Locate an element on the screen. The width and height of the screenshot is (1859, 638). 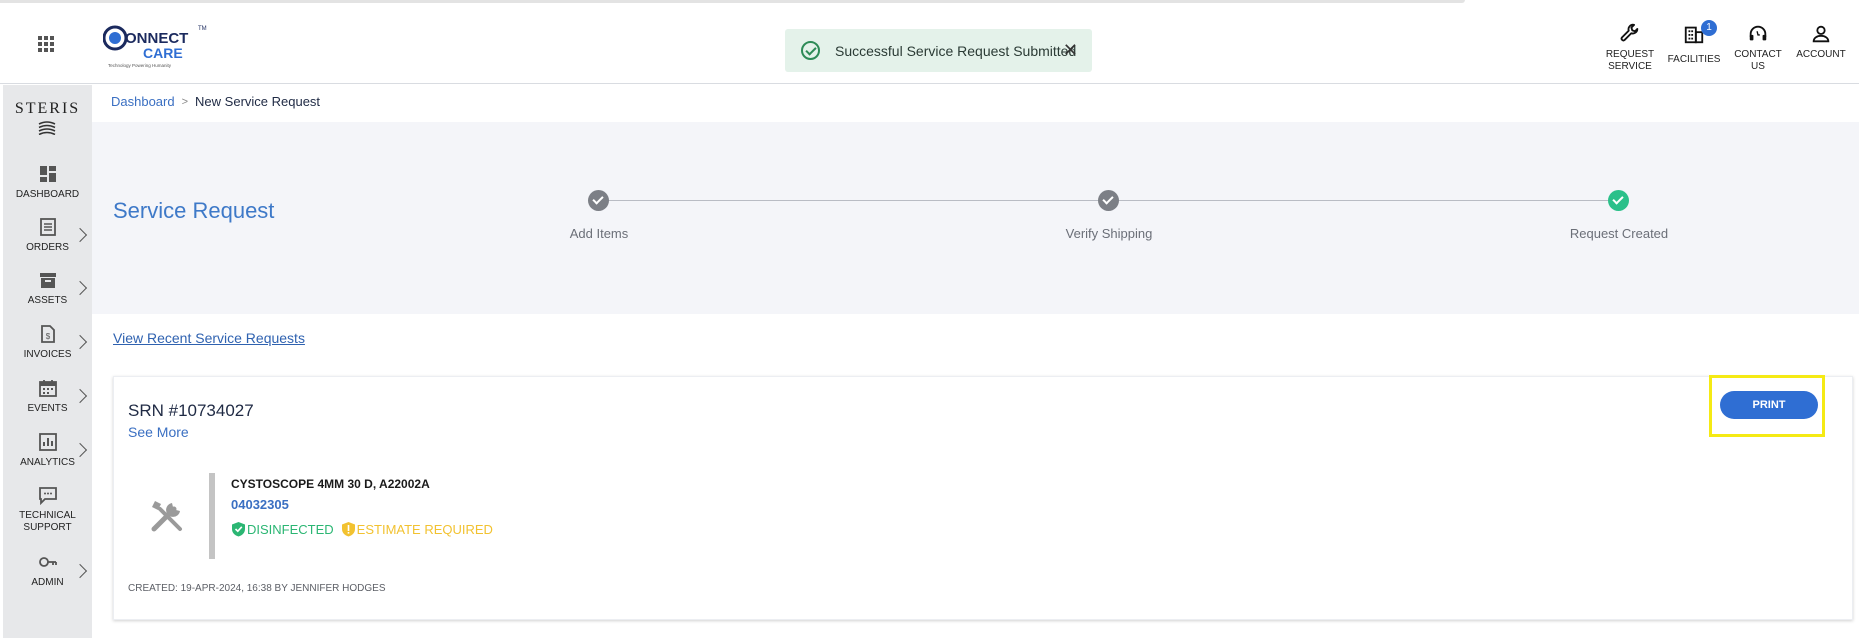
srn-number: SRN #10734027 is located at coordinates (191, 410).